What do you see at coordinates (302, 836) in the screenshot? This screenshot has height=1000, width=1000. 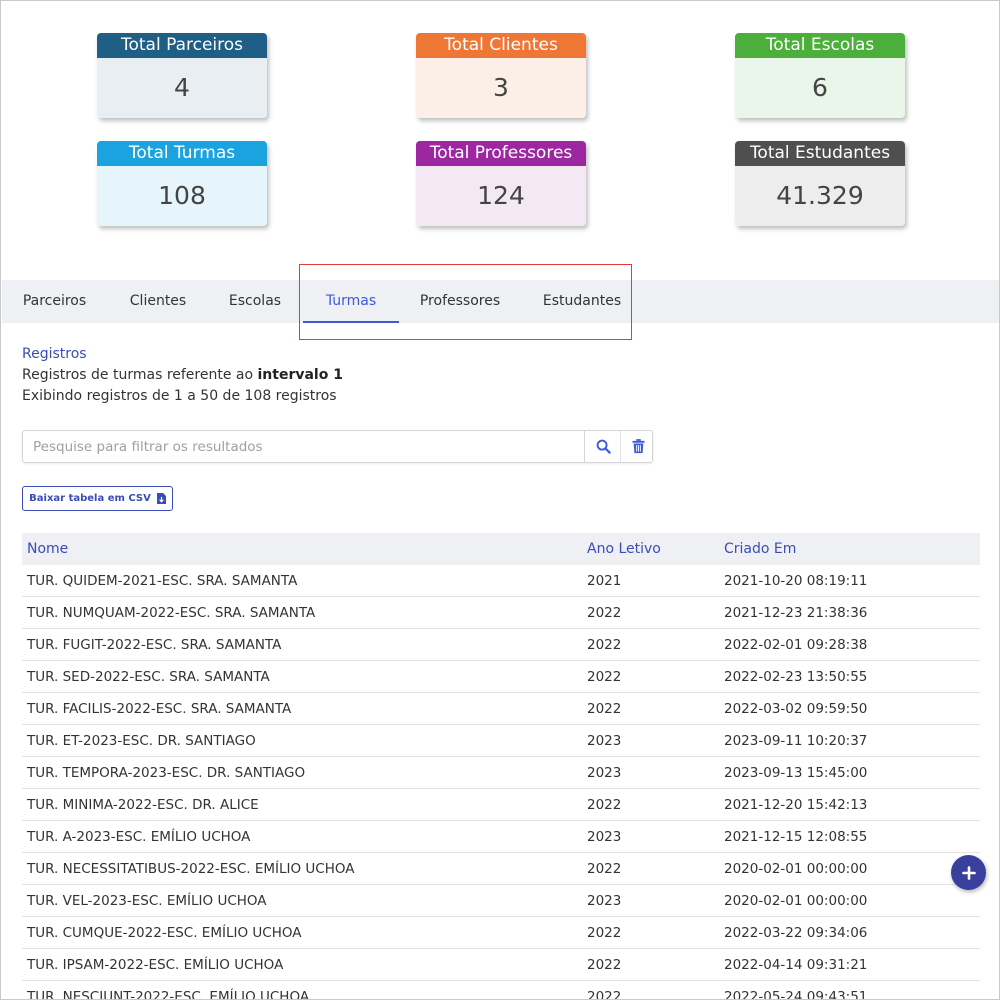 I see `cell-nome: TUR. A-2023-ESC. EMÍLIO UCHOA` at bounding box center [302, 836].